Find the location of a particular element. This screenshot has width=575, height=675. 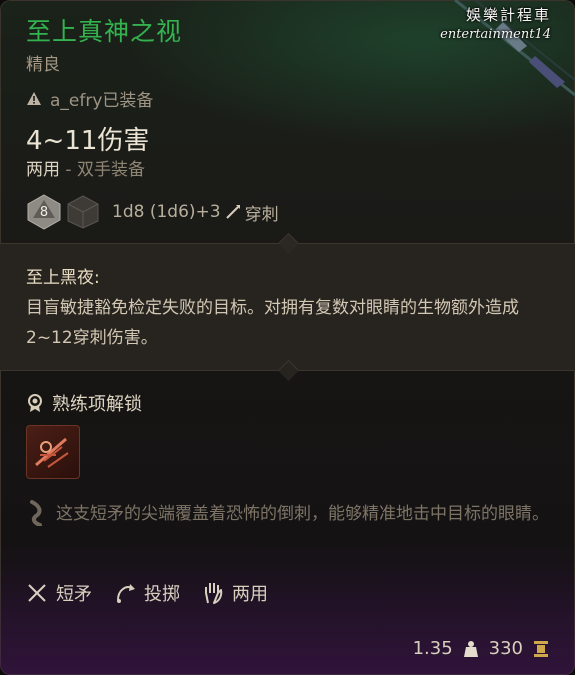

watermark-line2: entertainment14 is located at coordinates (495, 34).